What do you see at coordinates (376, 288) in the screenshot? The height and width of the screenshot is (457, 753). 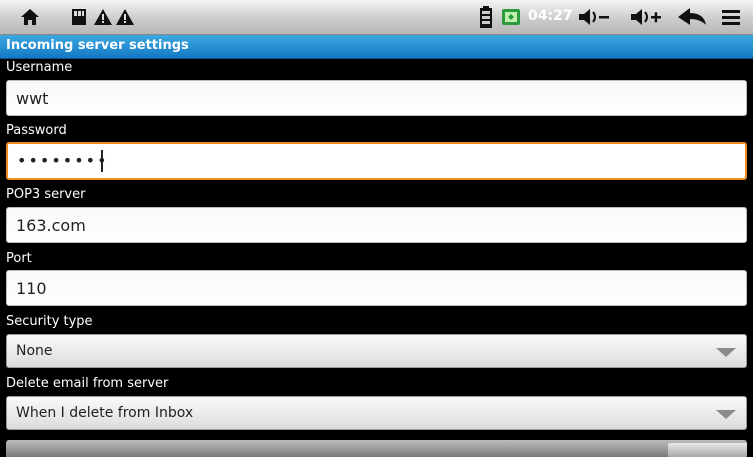 I see `port-field: 110` at bounding box center [376, 288].